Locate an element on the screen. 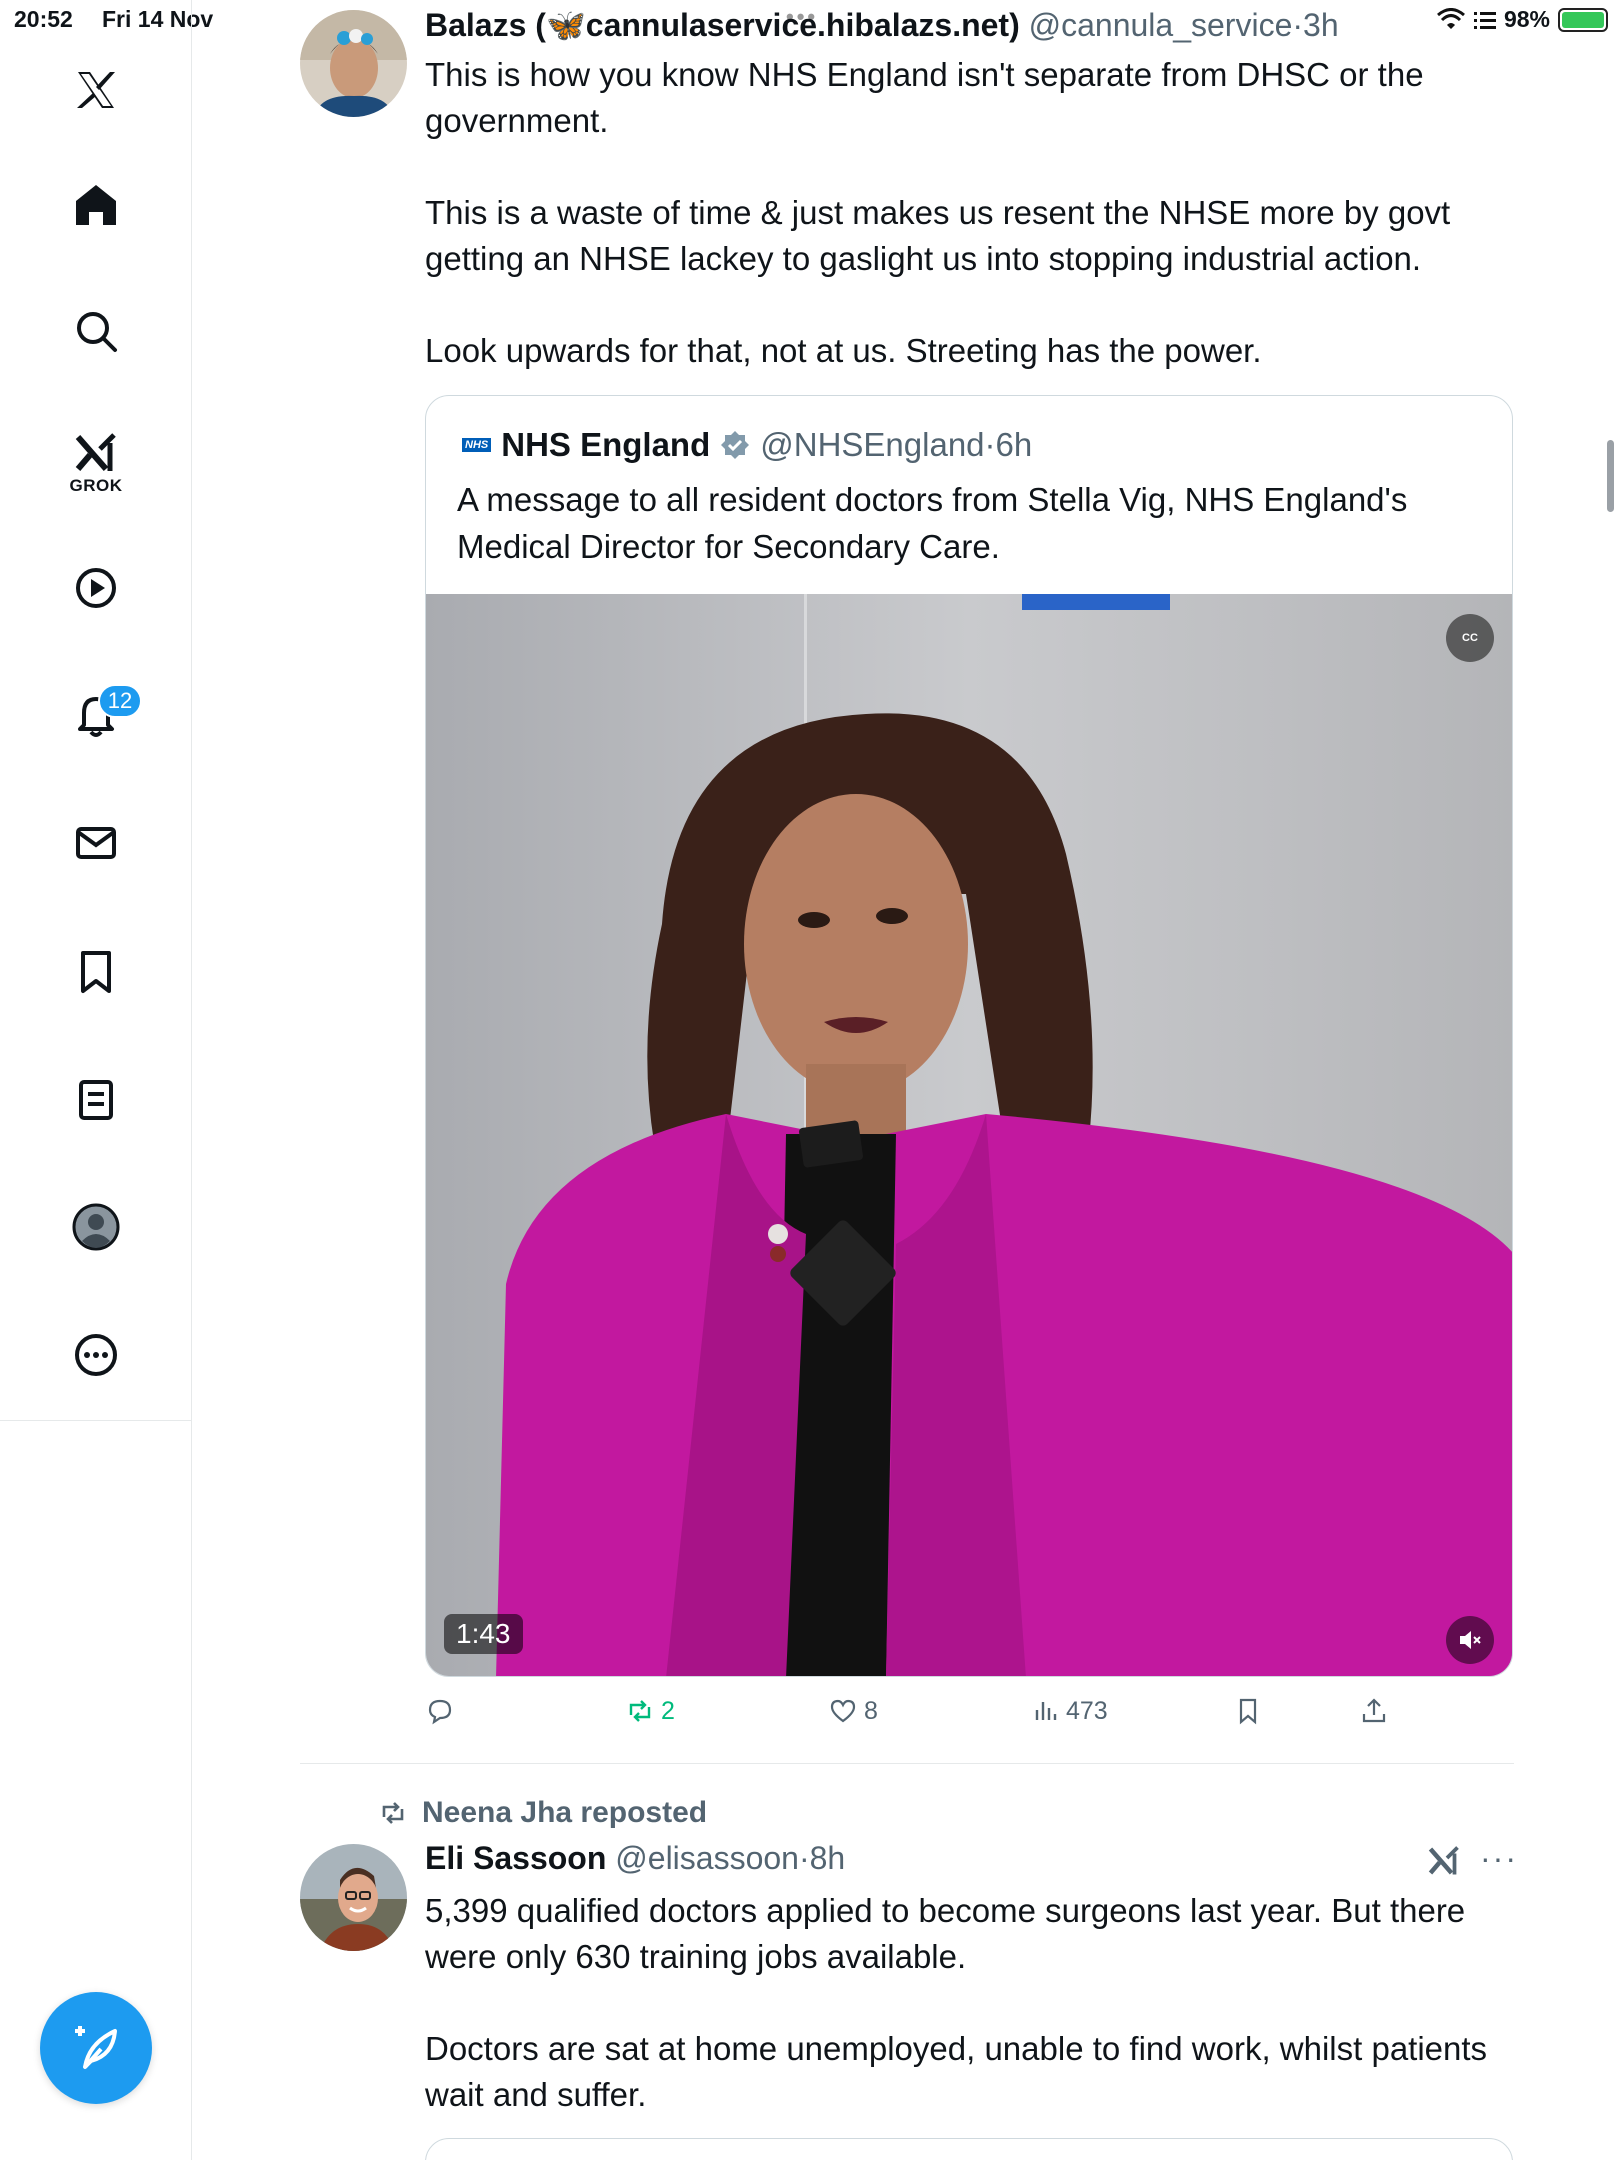 The width and height of the screenshot is (1620, 2160). author-name: Balazs (🦋cannulaservice.hibalazs.net) is located at coordinates (722, 25).